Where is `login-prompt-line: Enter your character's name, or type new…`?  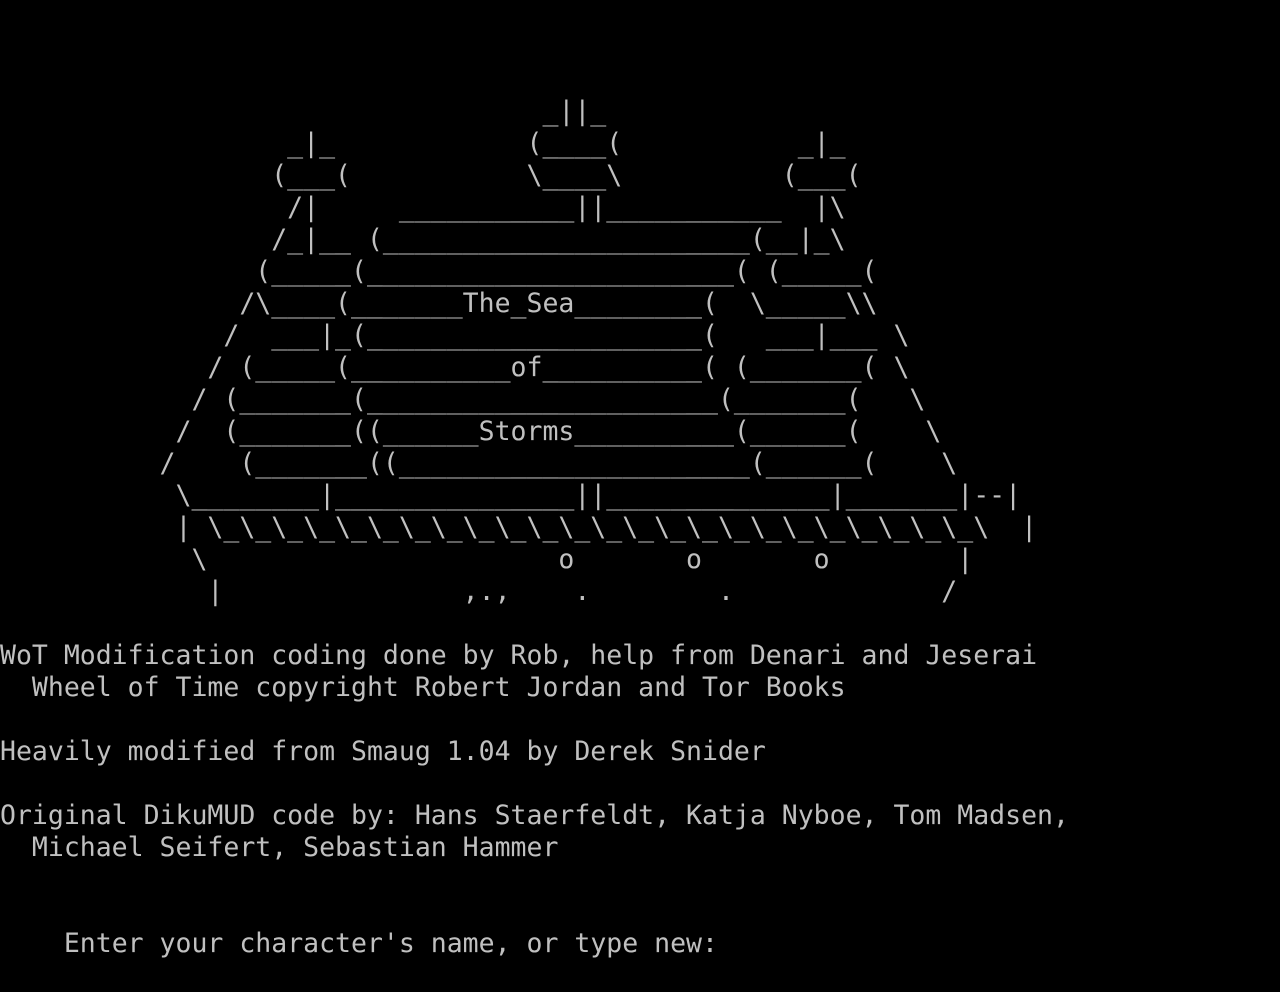 login-prompt-line: Enter your character's name, or type new… is located at coordinates (367, 927).